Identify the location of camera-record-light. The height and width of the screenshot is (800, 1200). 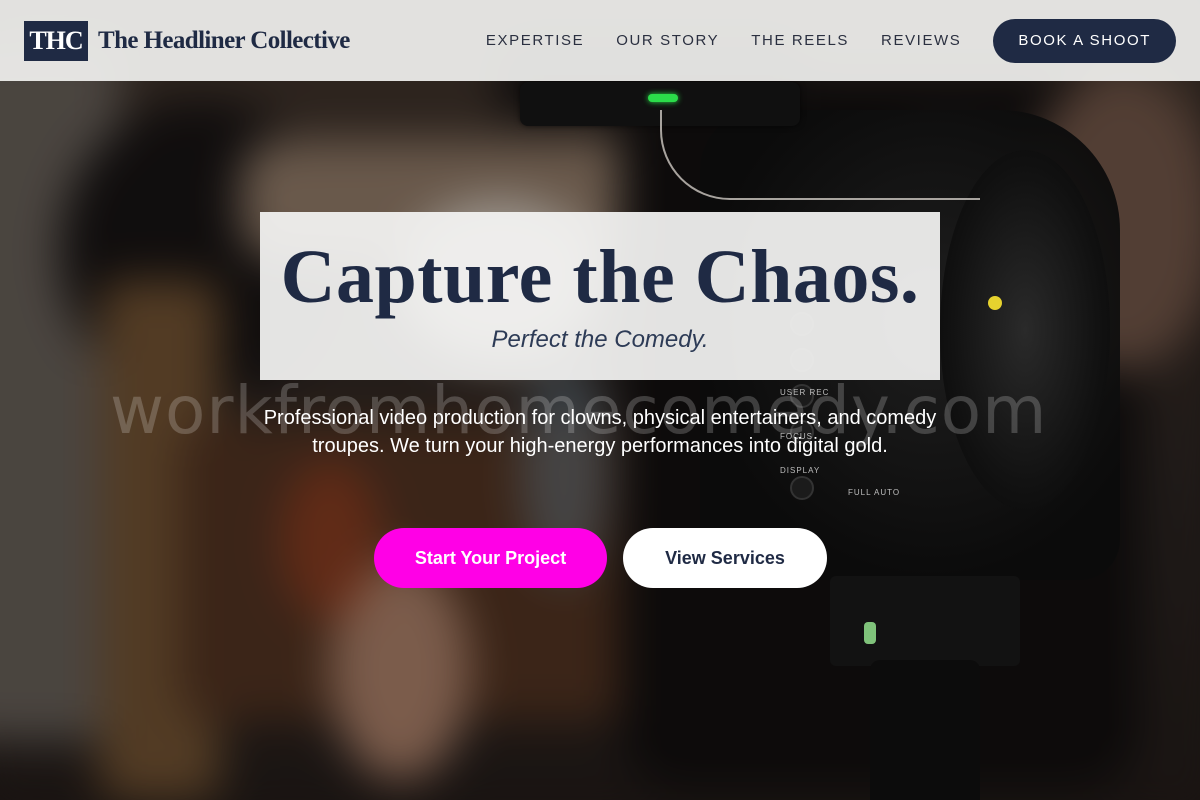
(663, 98).